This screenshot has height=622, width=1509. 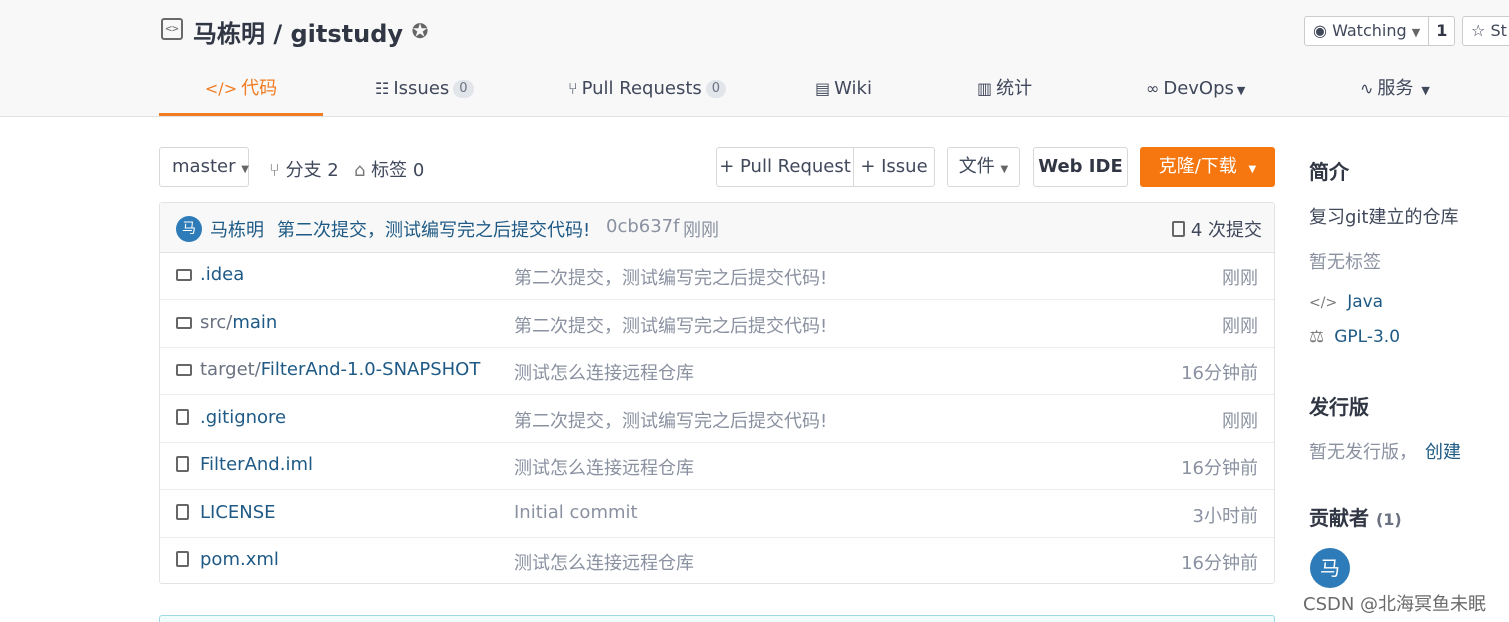 What do you see at coordinates (642, 226) in the screenshot?
I see `commit-hash: 0cb637f` at bounding box center [642, 226].